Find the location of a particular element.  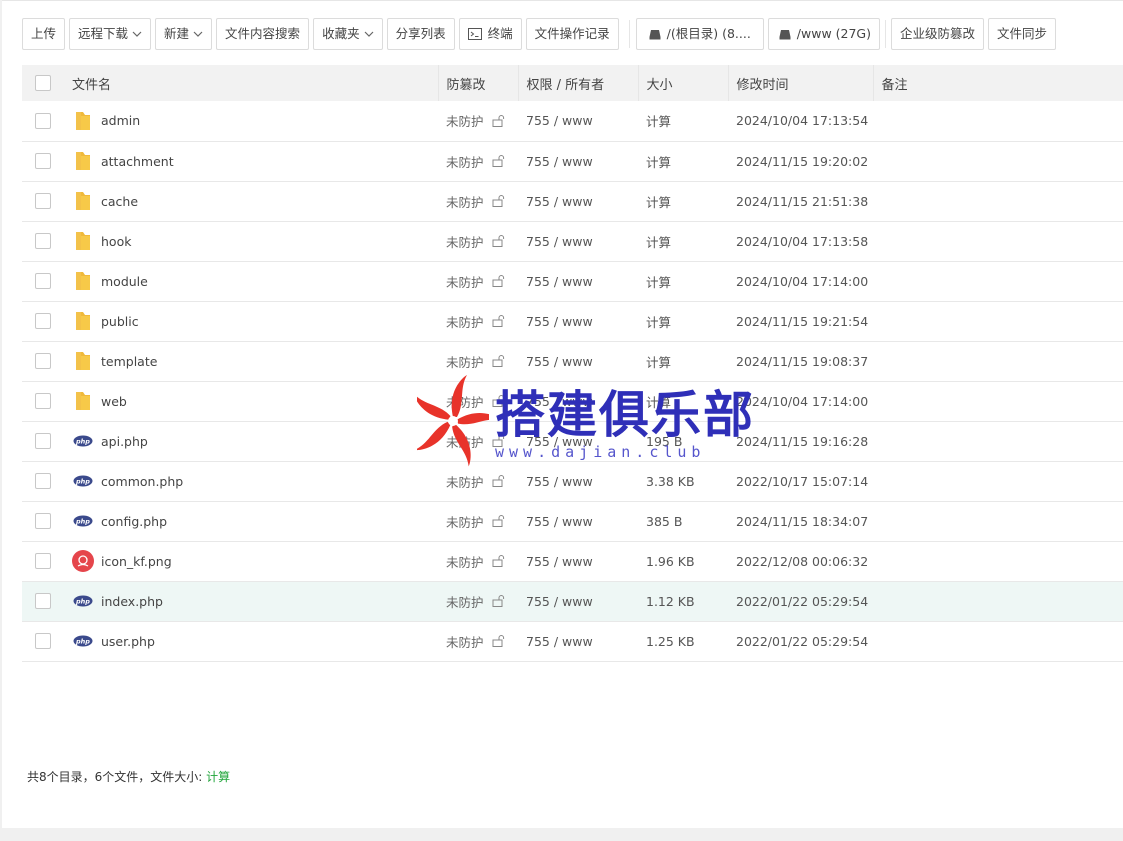

new-button: 新建 is located at coordinates (184, 34).